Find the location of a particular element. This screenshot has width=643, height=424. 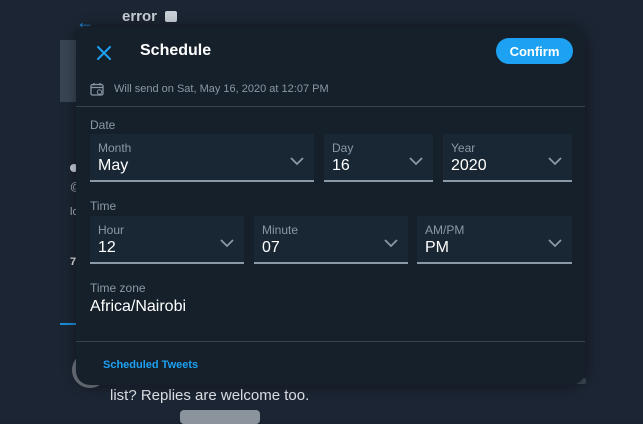

calendar-icon is located at coordinates (97, 89).